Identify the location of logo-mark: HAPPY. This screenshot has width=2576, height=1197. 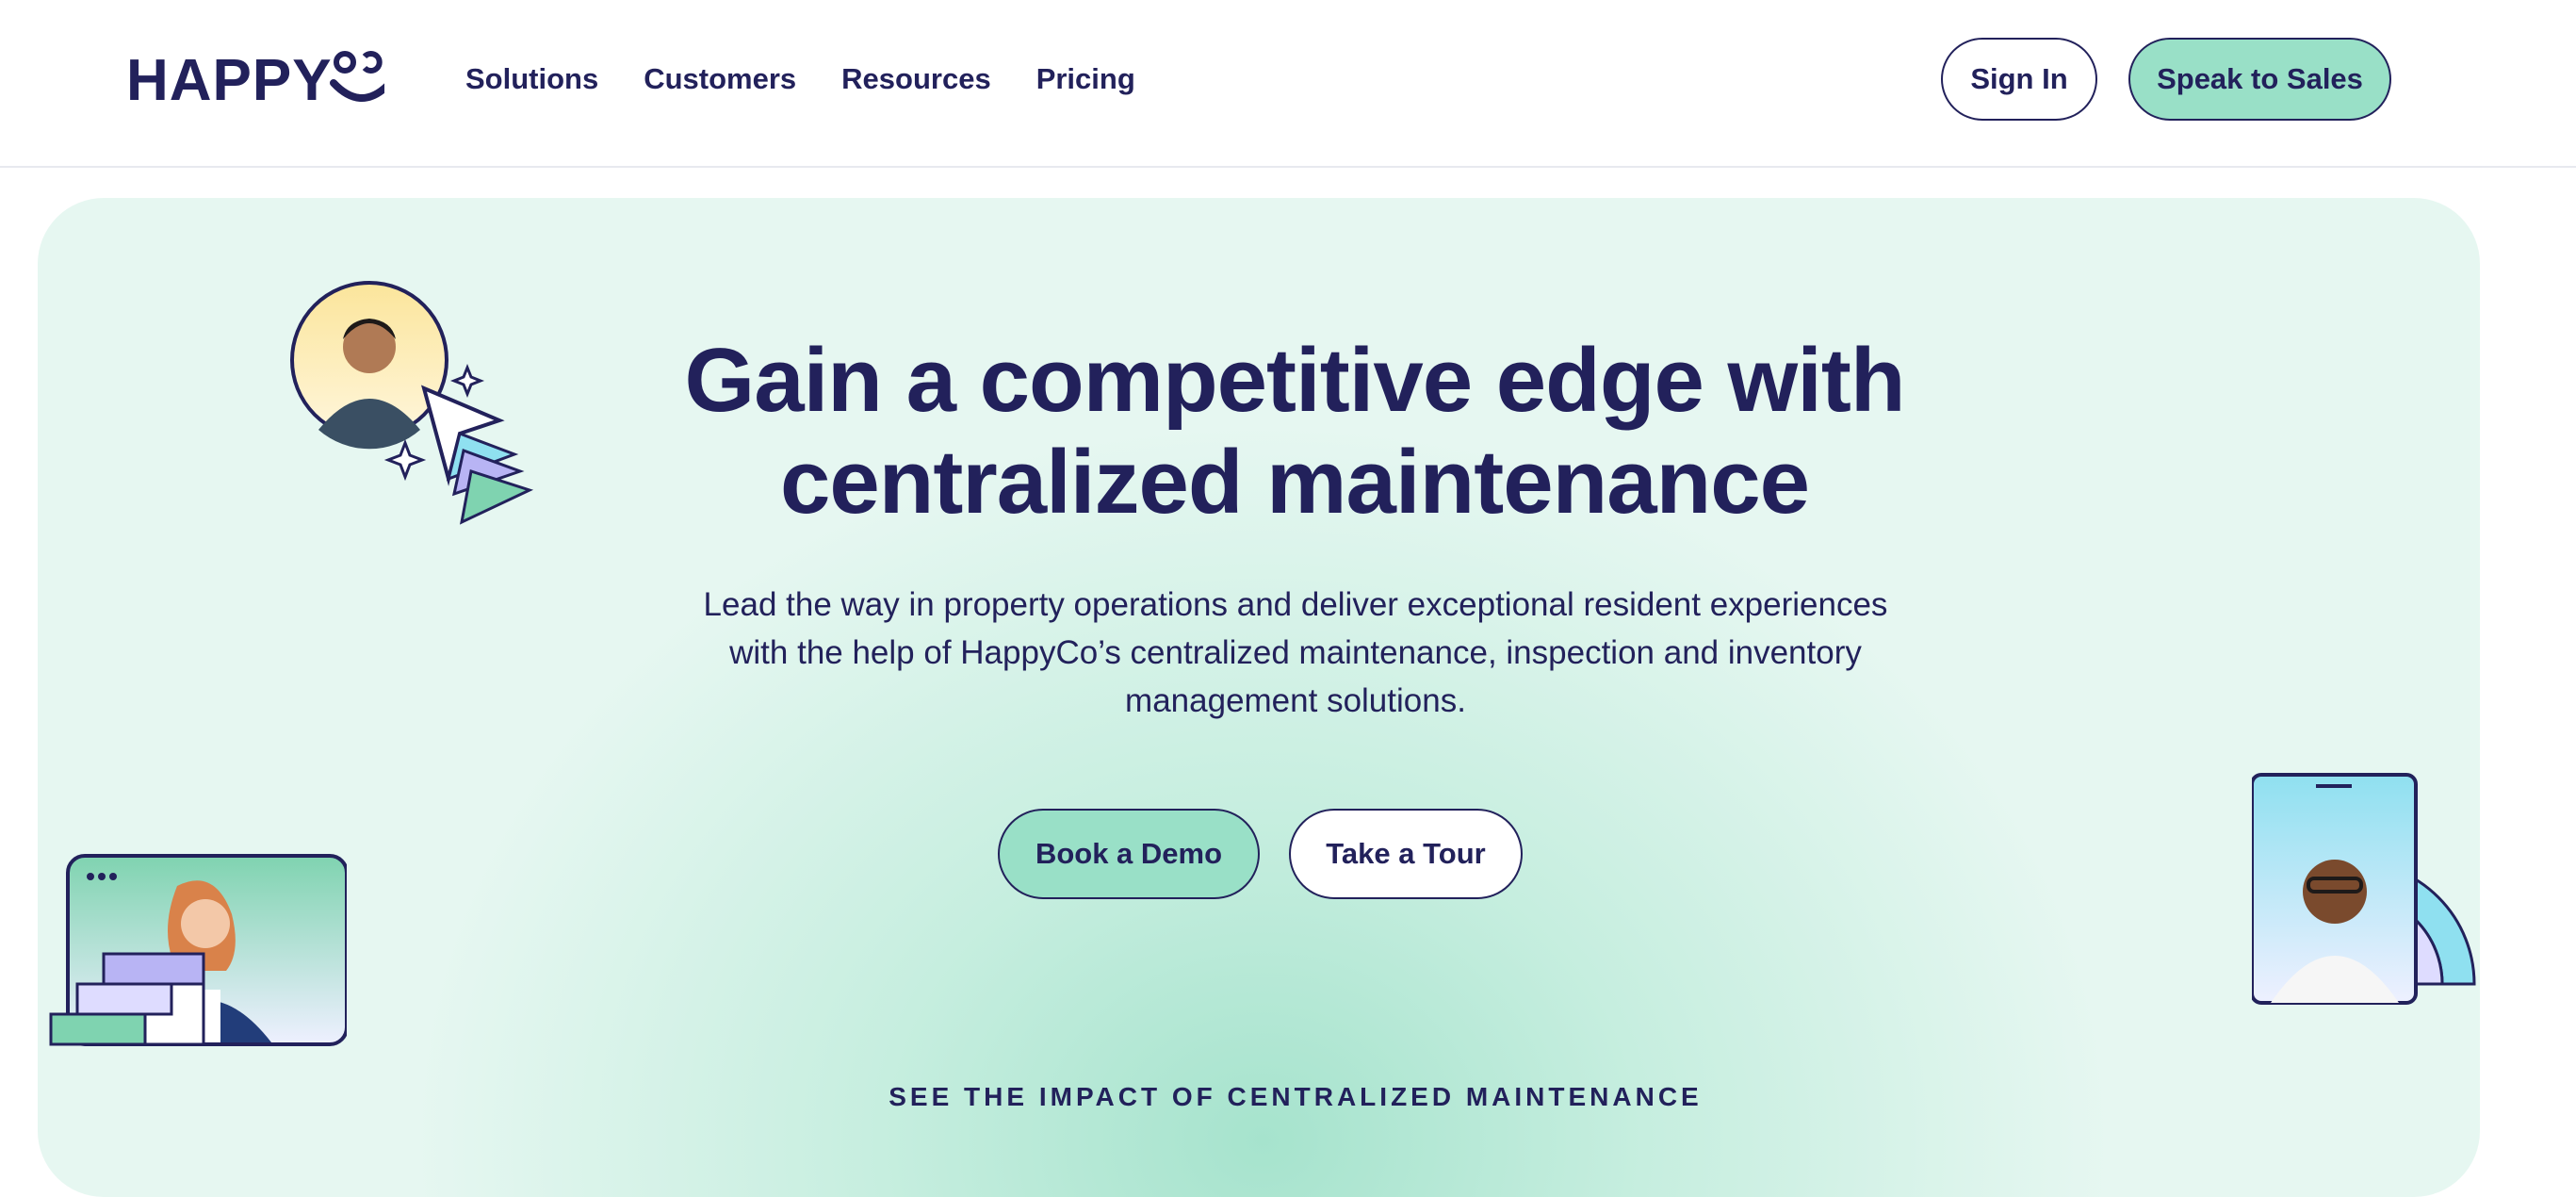
(255, 78).